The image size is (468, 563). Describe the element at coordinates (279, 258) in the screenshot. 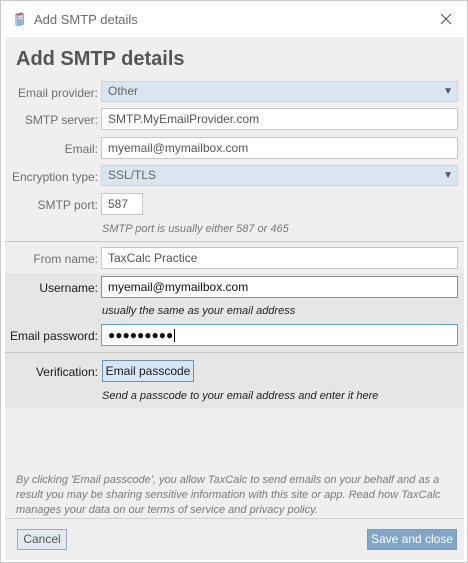

I see `from-name-input: TaxCalc Practice` at that location.